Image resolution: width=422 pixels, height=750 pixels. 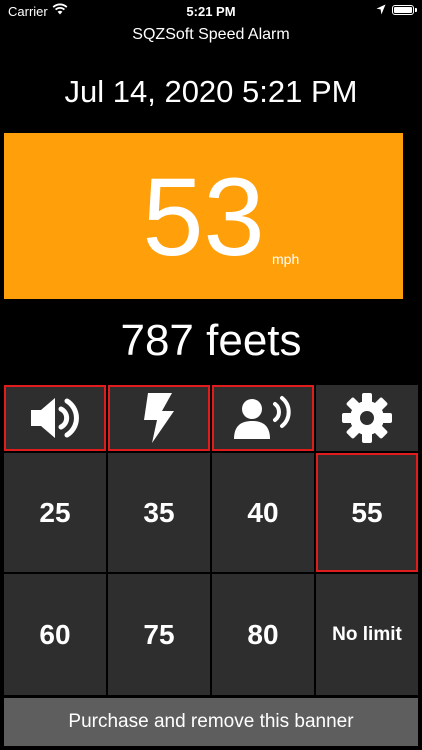 I want to click on limit-25-button: 25, so click(x=55, y=512).